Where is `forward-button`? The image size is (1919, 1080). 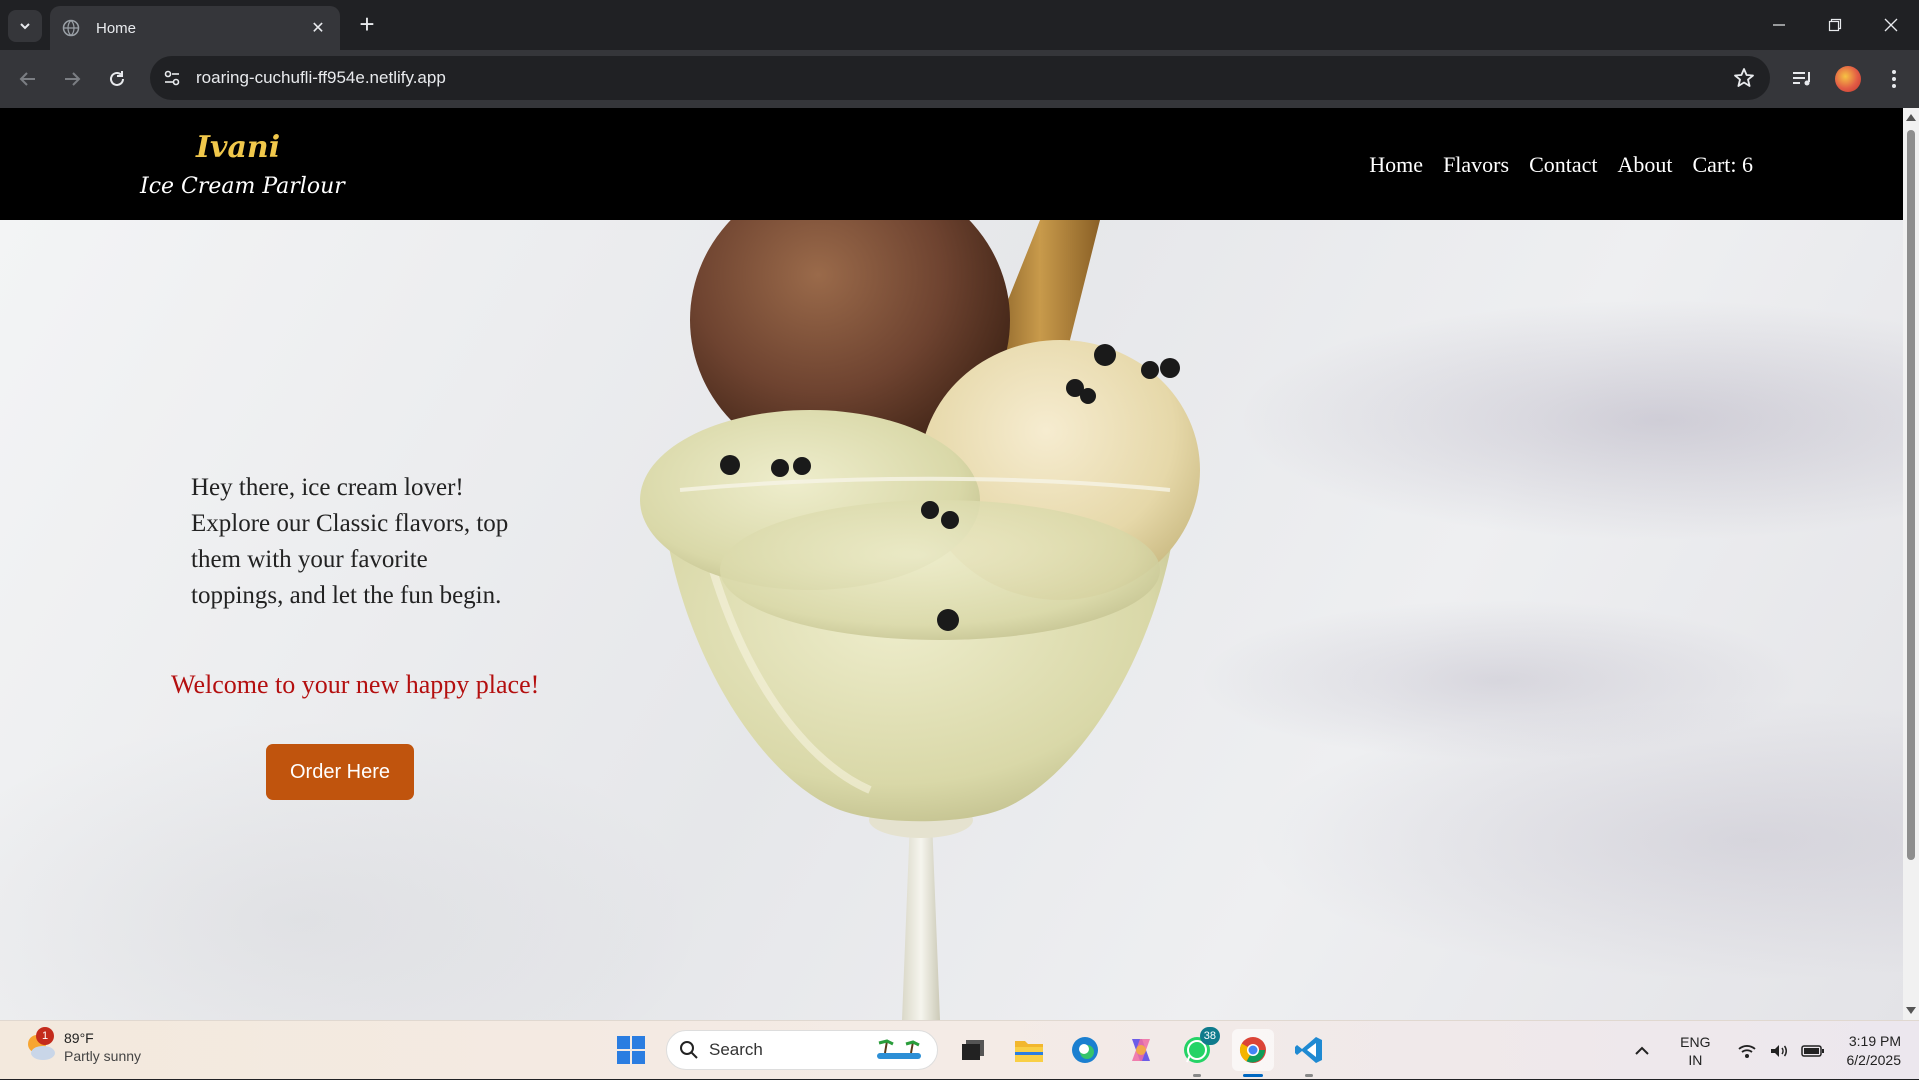
forward-button is located at coordinates (72, 79).